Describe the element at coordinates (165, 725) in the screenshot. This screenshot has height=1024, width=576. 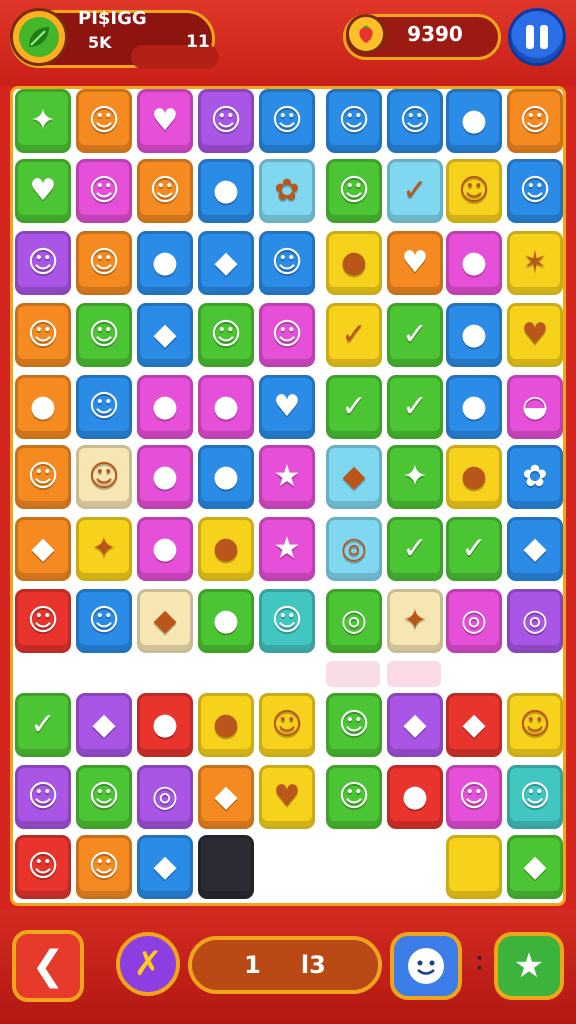
I see `apple-candy-icon: ●` at that location.